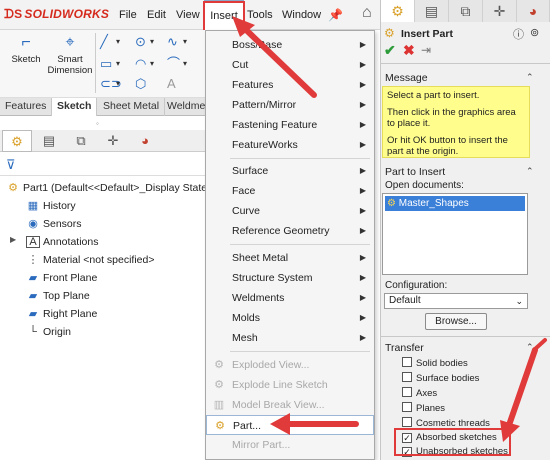 This screenshot has height=460, width=550. What do you see at coordinates (278, 60) in the screenshot?
I see `arrow-to-insert-menu` at bounding box center [278, 60].